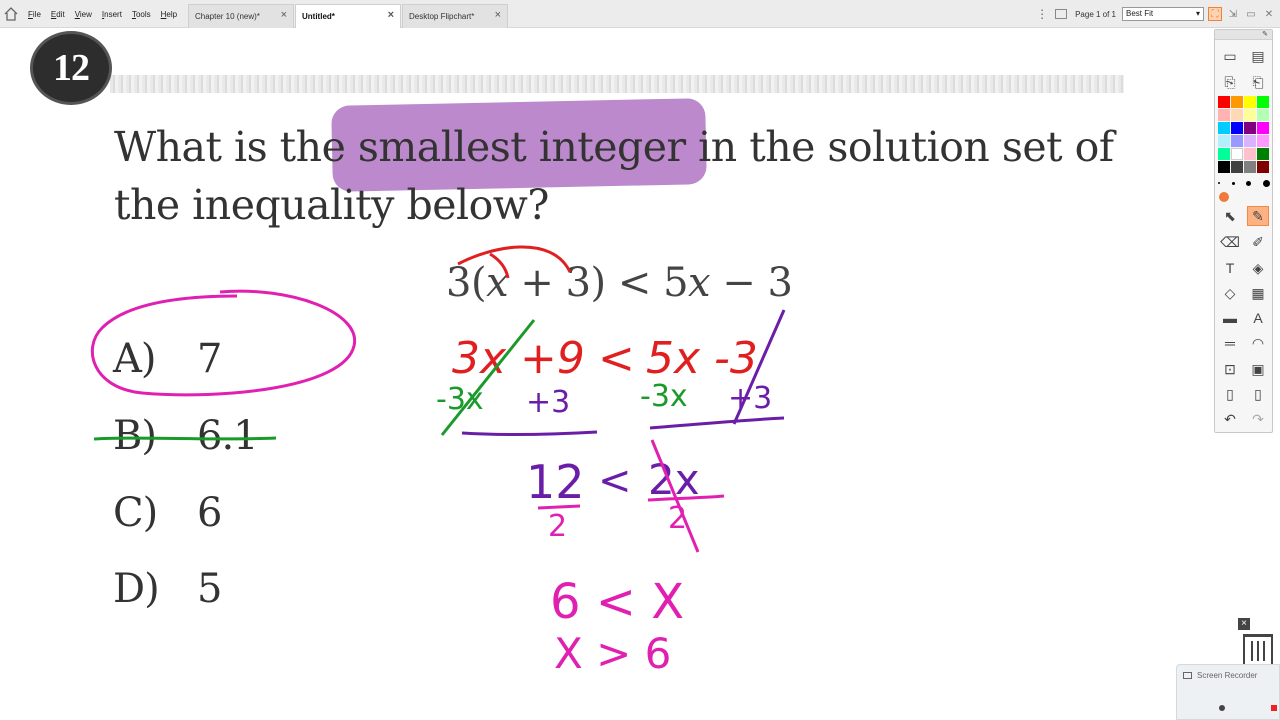  I want to click on reveal-icon: ▬, so click(1230, 318).